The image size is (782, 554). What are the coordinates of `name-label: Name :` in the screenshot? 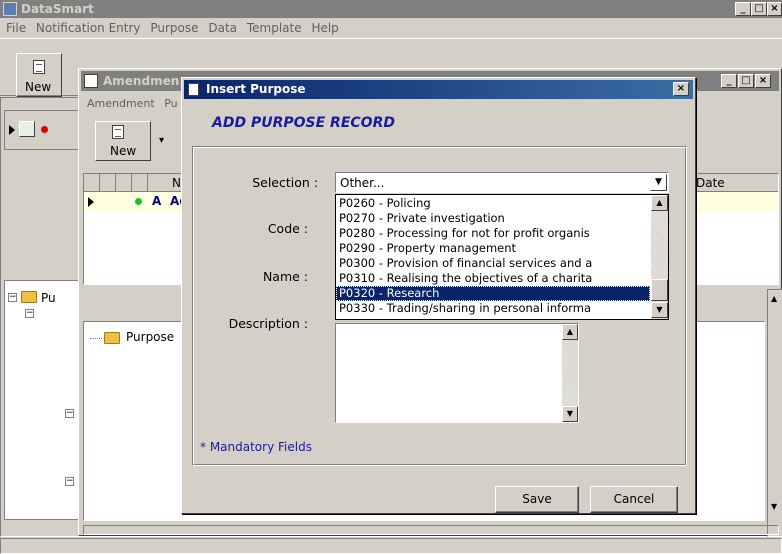 It's located at (285, 276).